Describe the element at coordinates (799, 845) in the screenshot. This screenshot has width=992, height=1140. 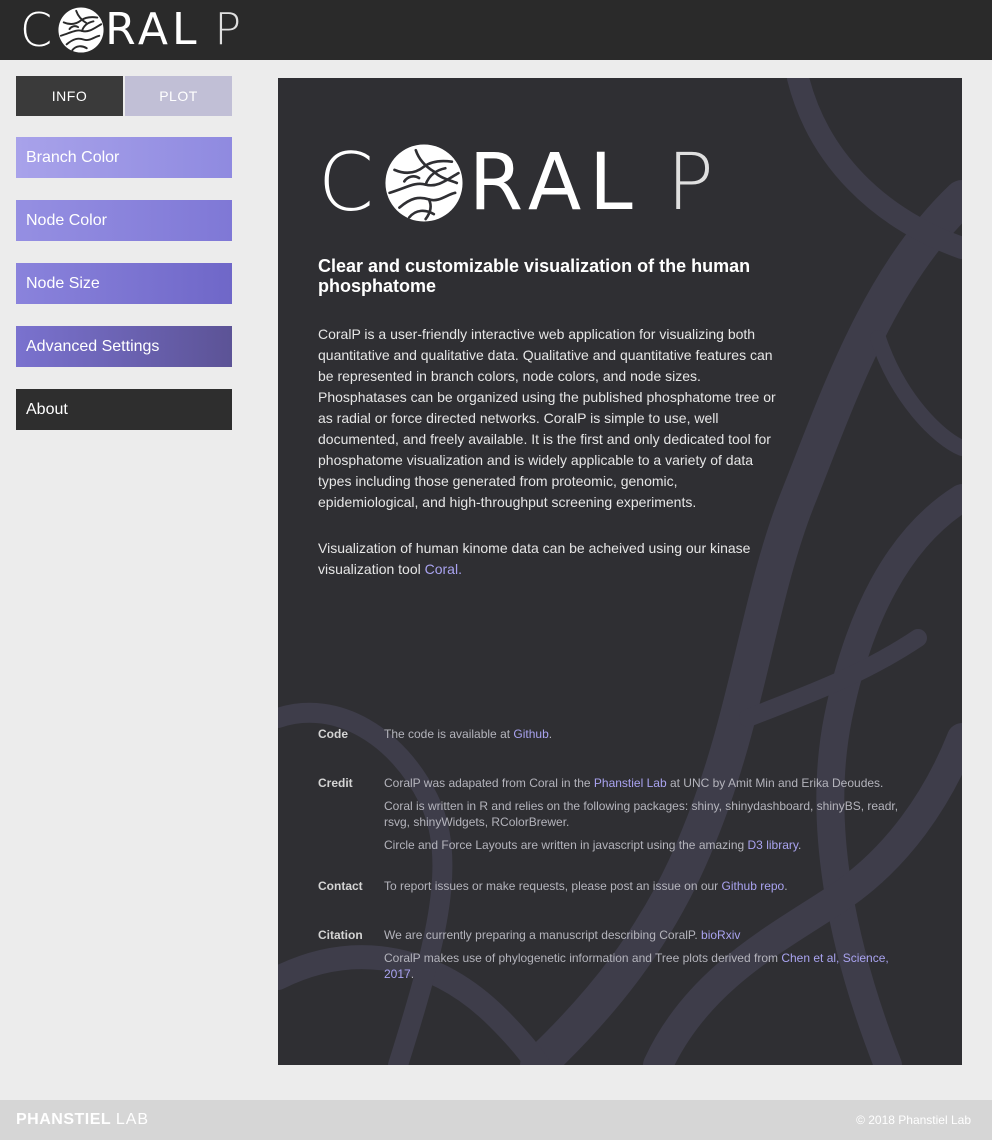
I see `credit-line-3-end: .` at that location.